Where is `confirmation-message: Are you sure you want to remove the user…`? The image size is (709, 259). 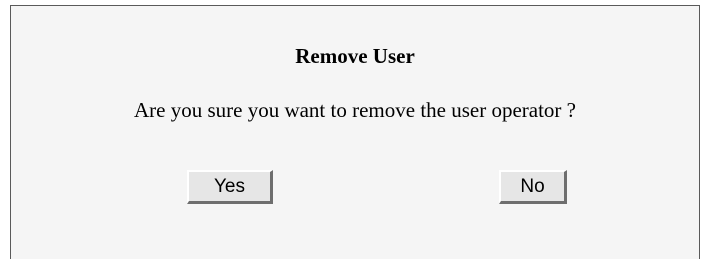 confirmation-message: Are you sure you want to remove the user… is located at coordinates (354, 110).